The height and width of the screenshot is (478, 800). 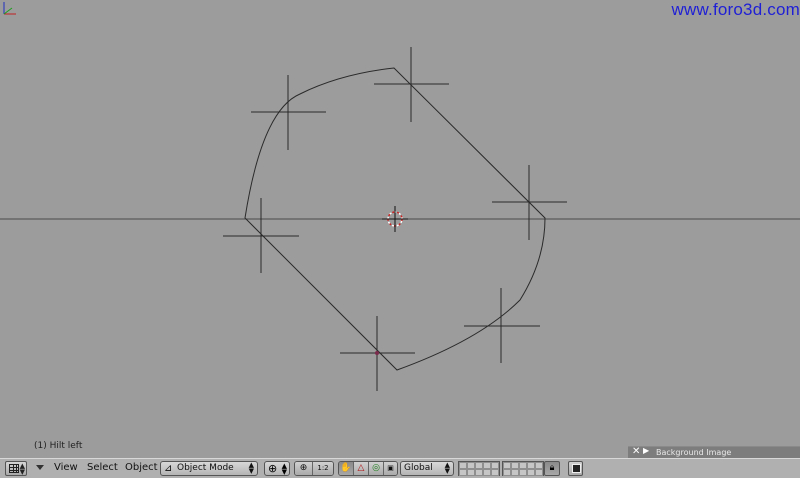 I want to click on render-icon, so click(x=576, y=468).